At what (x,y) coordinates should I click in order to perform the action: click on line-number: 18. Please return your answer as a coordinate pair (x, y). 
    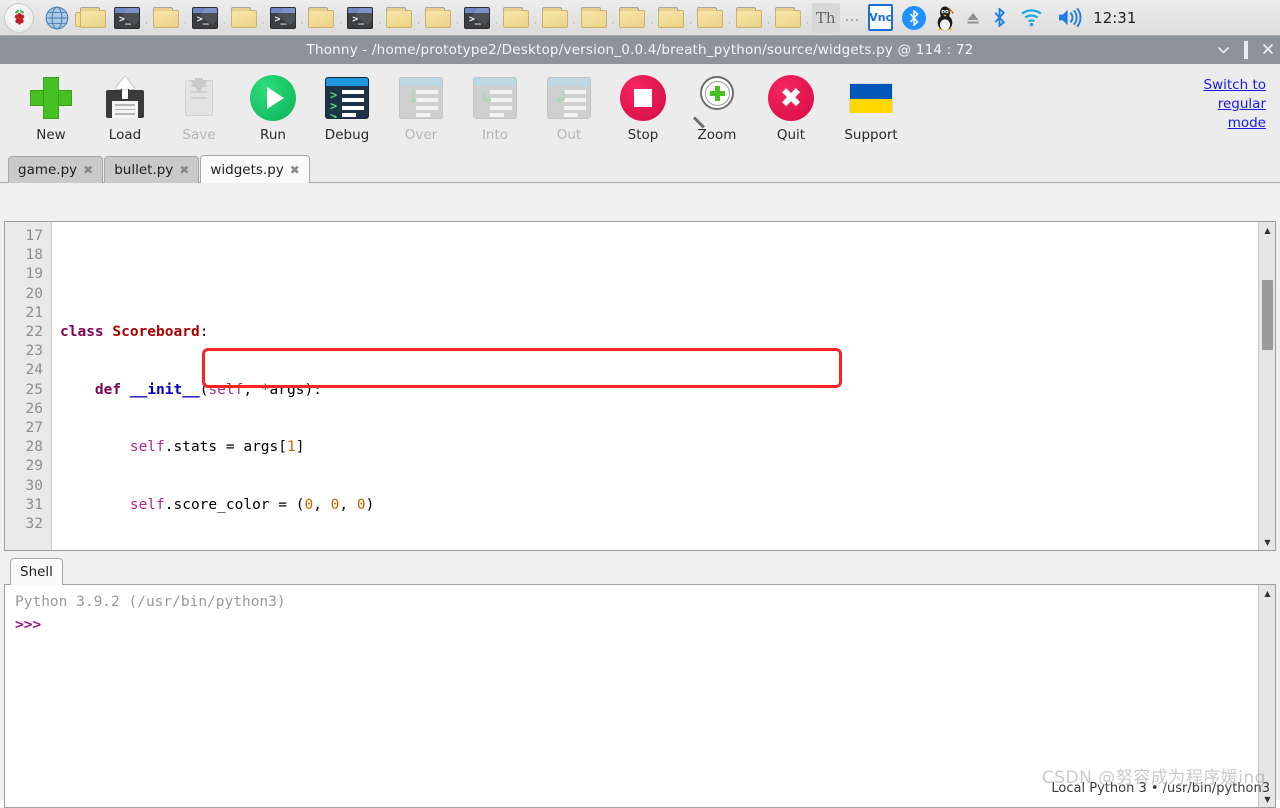
    Looking at the image, I should click on (34, 255).